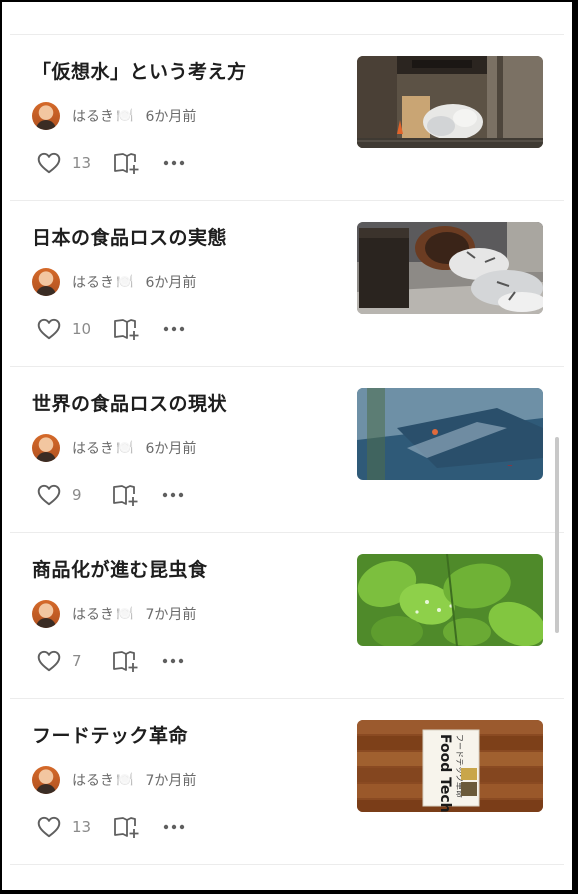 The image size is (578, 894). What do you see at coordinates (129, 236) in the screenshot?
I see `article-title: 日本の食品ロスの実態` at bounding box center [129, 236].